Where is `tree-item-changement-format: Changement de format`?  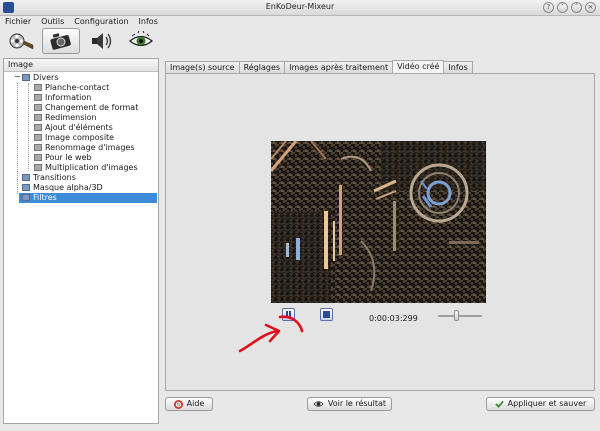
tree-item-changement-format: Changement de format is located at coordinates (86, 108).